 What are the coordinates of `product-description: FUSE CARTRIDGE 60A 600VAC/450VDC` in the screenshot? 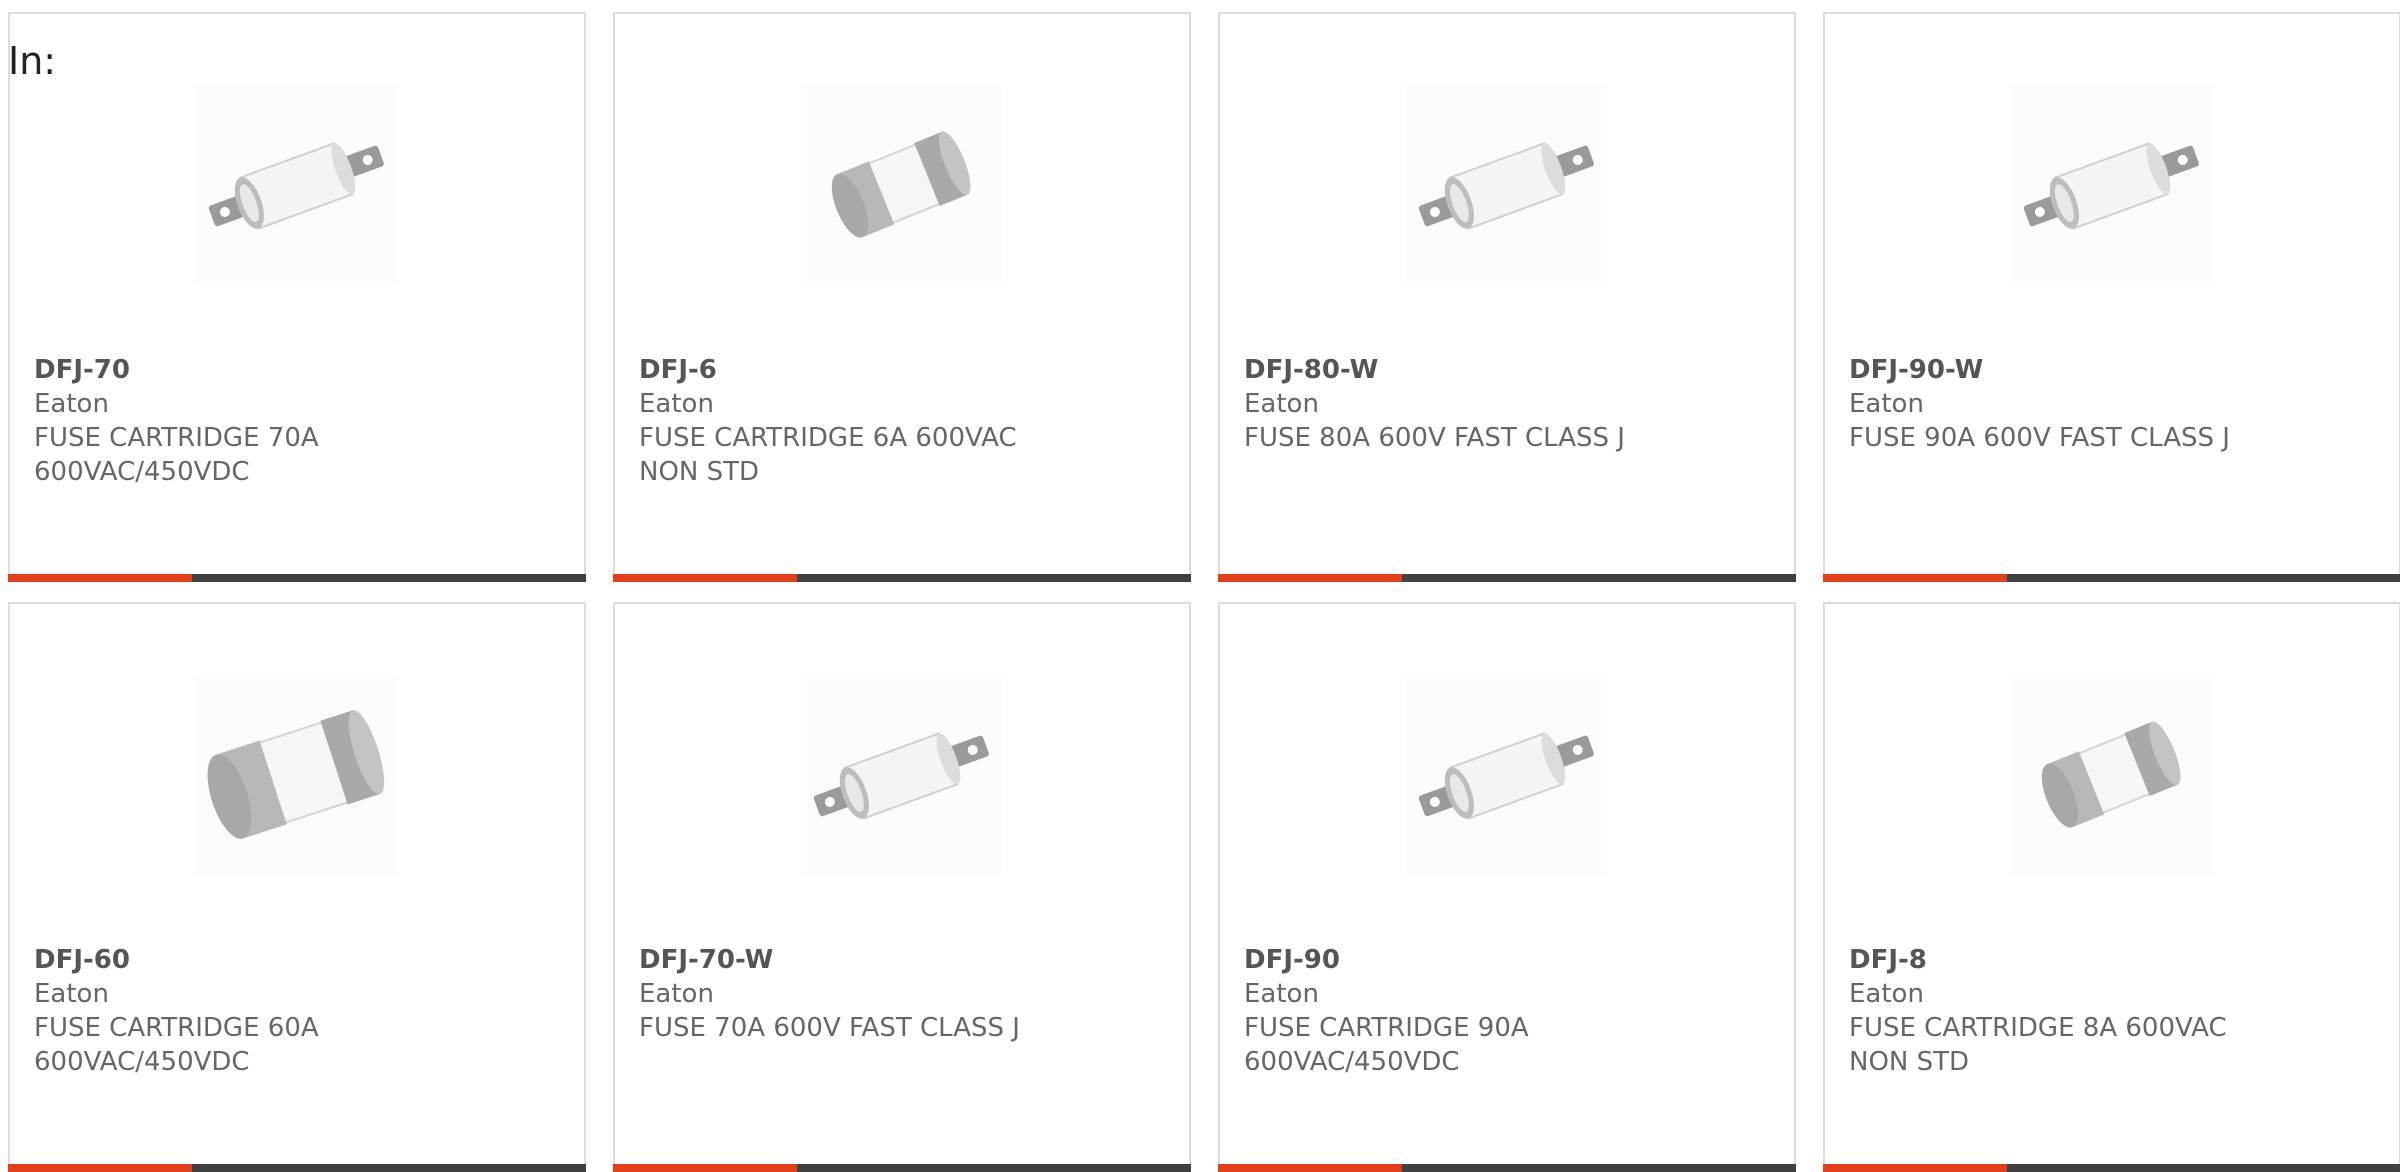 It's located at (176, 1045).